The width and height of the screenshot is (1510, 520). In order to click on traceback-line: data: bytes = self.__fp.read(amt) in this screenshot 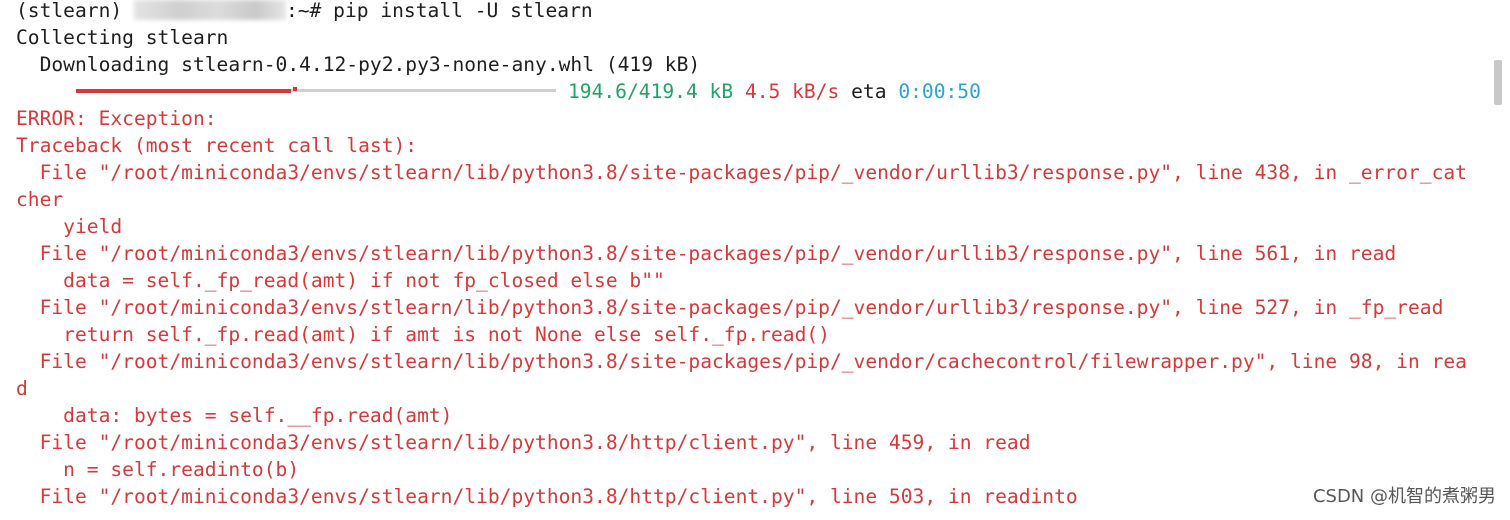, I will do `click(234, 415)`.